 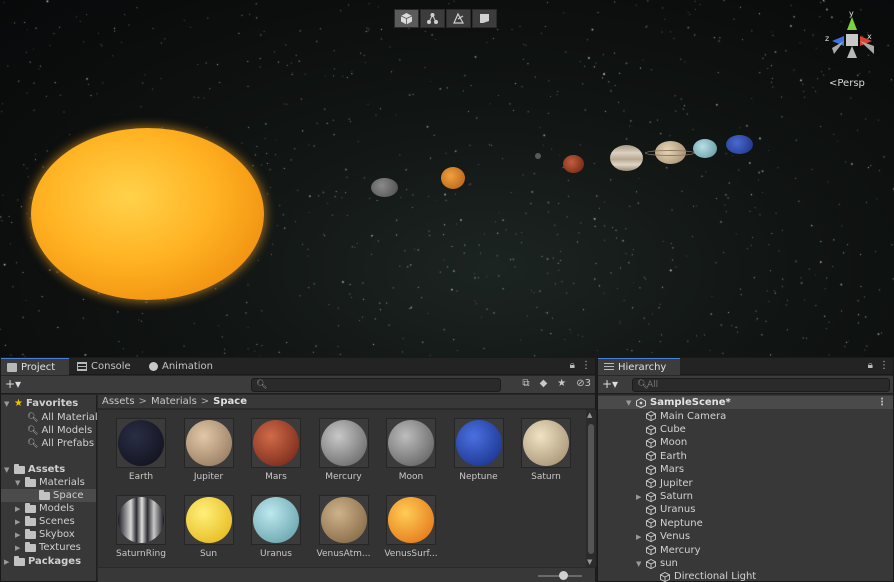 What do you see at coordinates (35, 366) in the screenshot?
I see `tab-project: Project` at bounding box center [35, 366].